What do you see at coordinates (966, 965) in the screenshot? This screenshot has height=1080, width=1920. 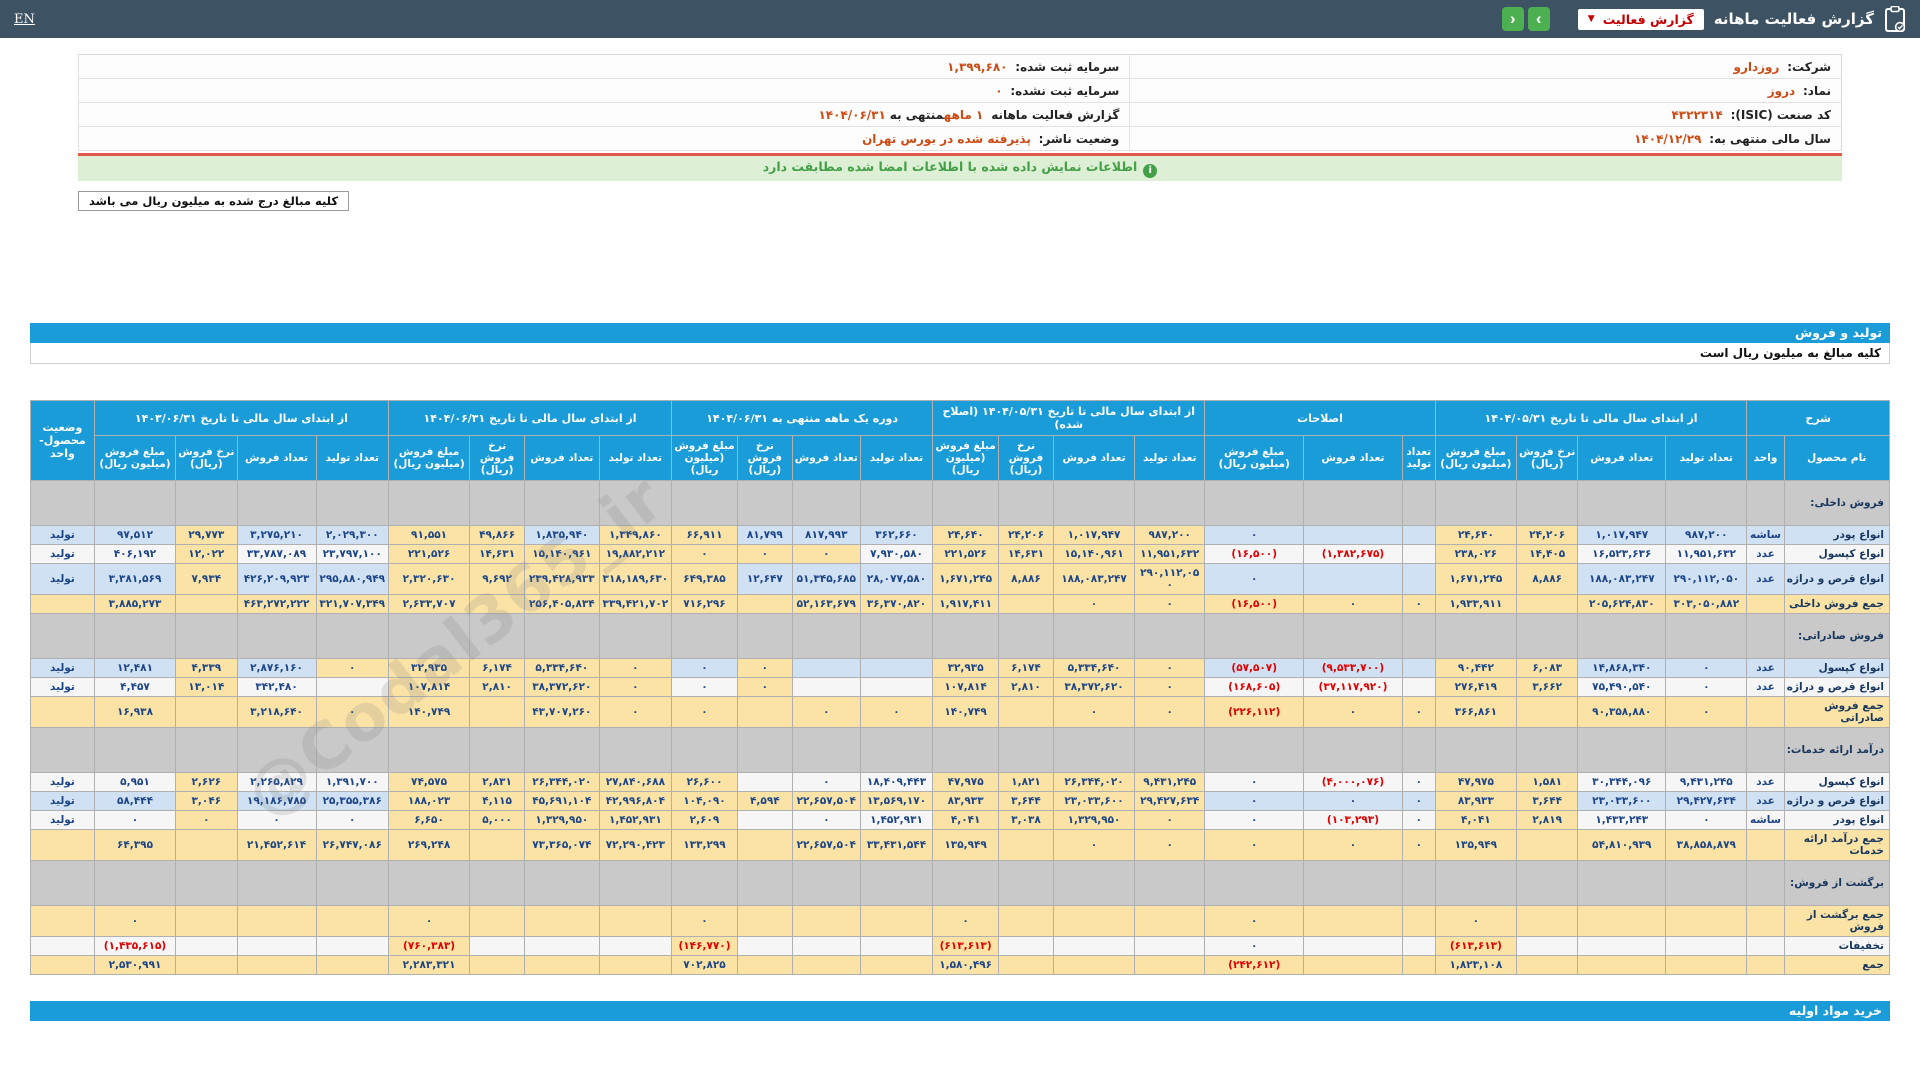 I see `value-cell: ۱,۵۸۰,۴۹۶` at bounding box center [966, 965].